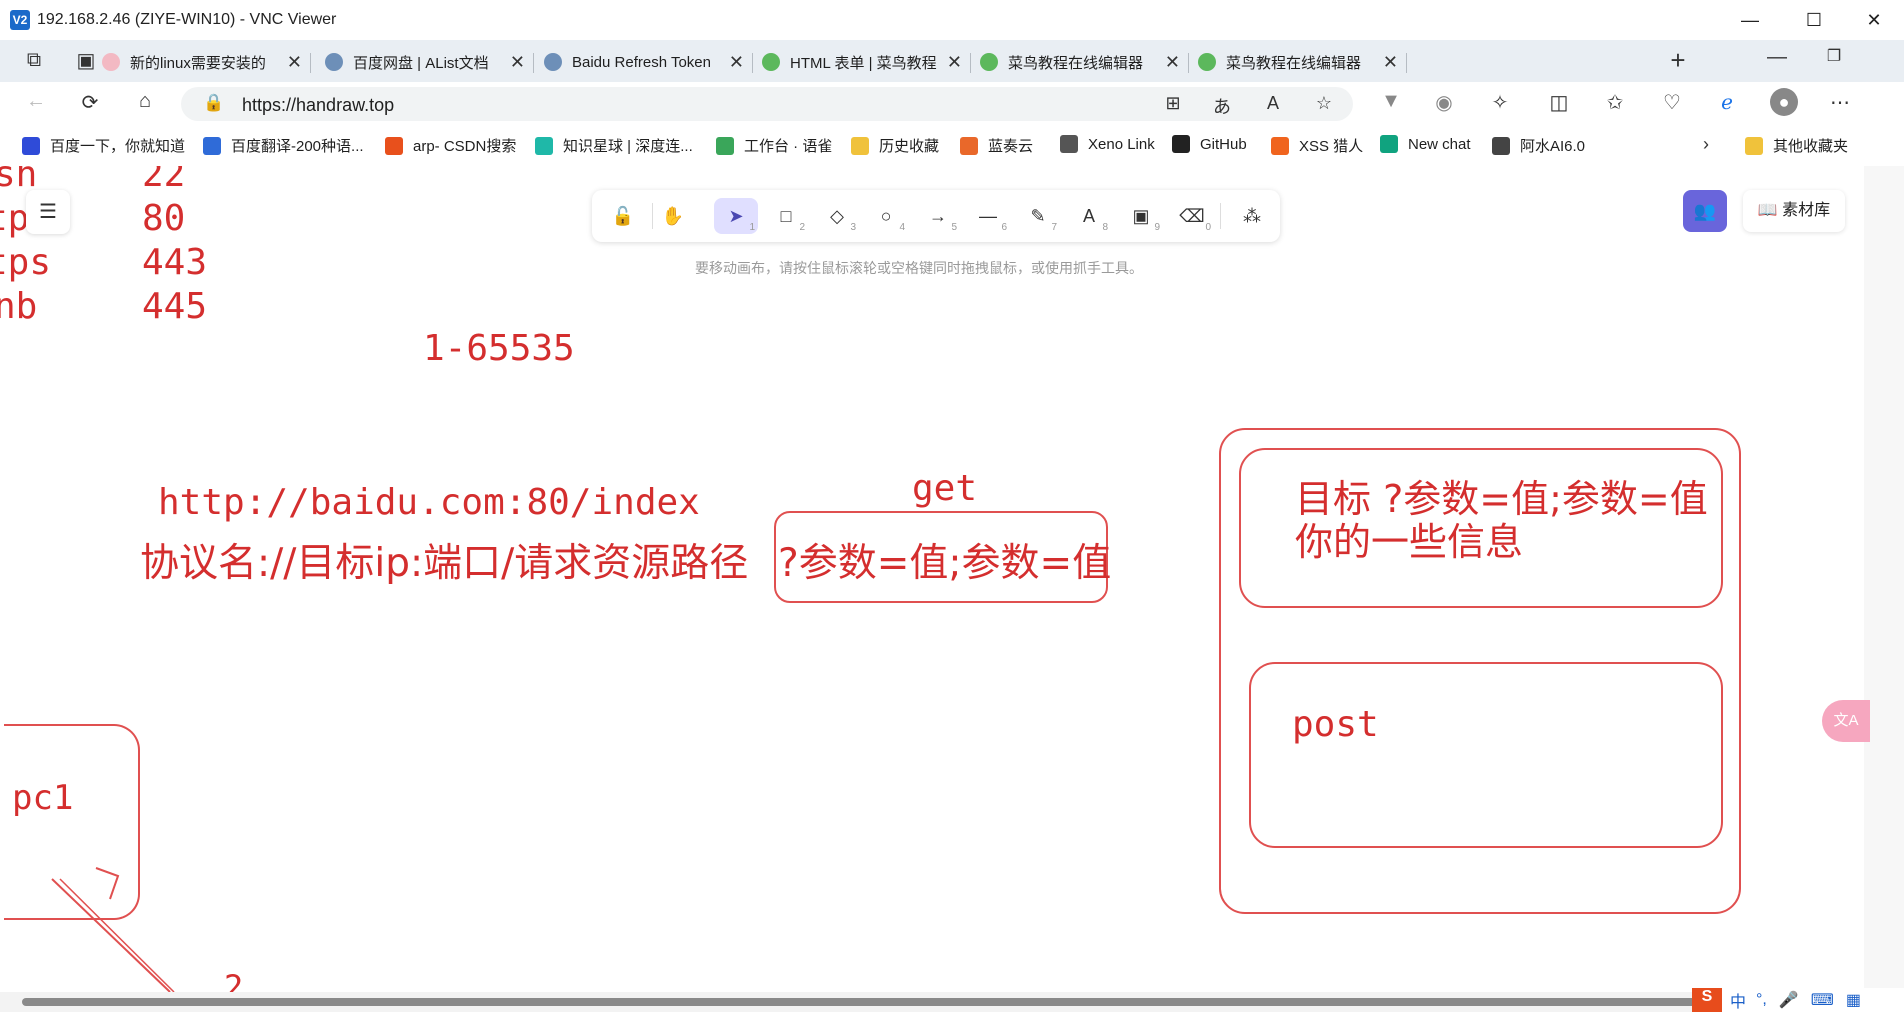 This screenshot has width=1904, height=1012. I want to click on tab-label: HTML 表单 | 菜鸟教程, so click(863, 63).